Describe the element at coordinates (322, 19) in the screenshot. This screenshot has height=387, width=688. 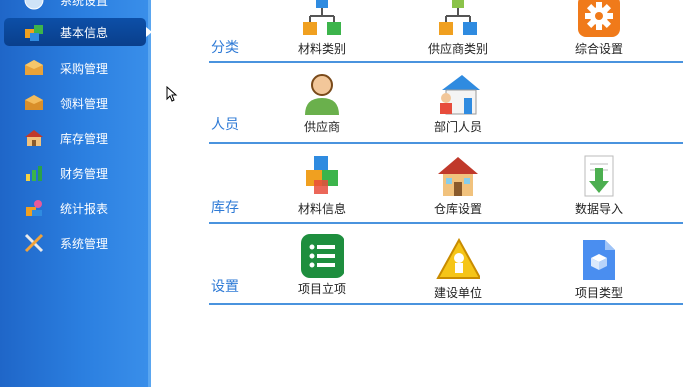
I see `org-chart-icon` at that location.